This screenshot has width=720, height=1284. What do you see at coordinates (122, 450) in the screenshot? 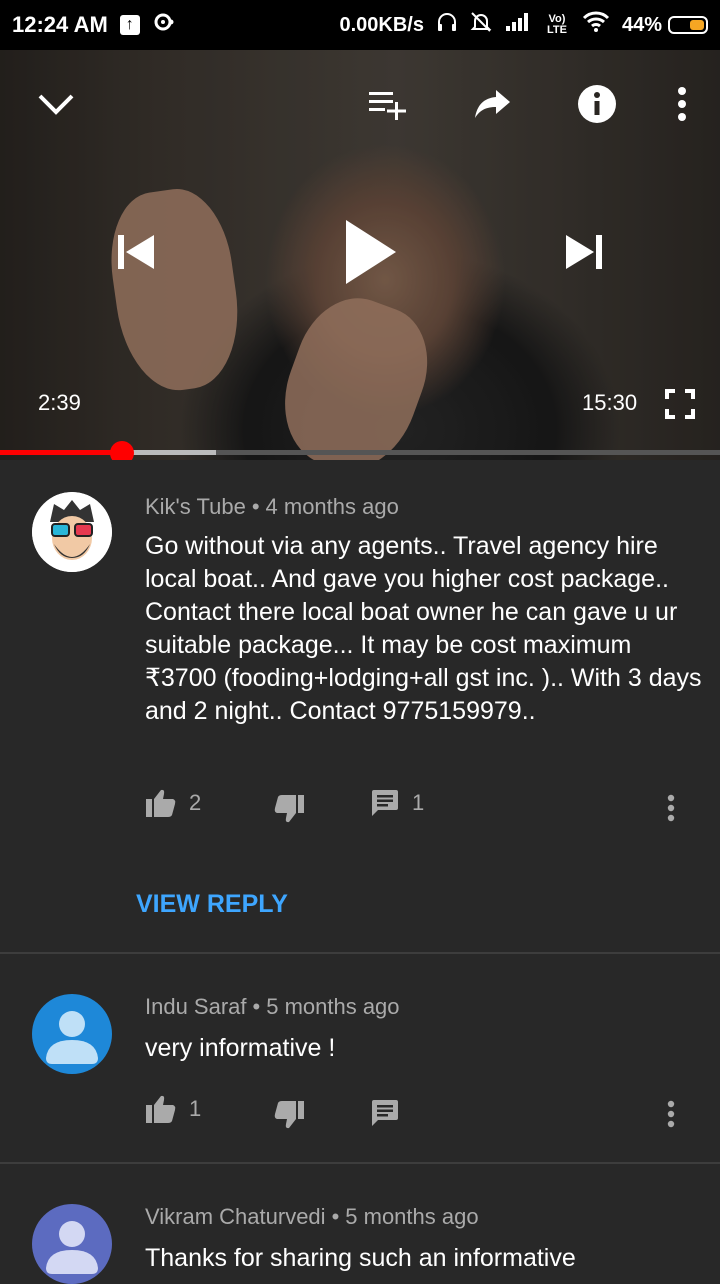
I see `seek-handle` at bounding box center [122, 450].